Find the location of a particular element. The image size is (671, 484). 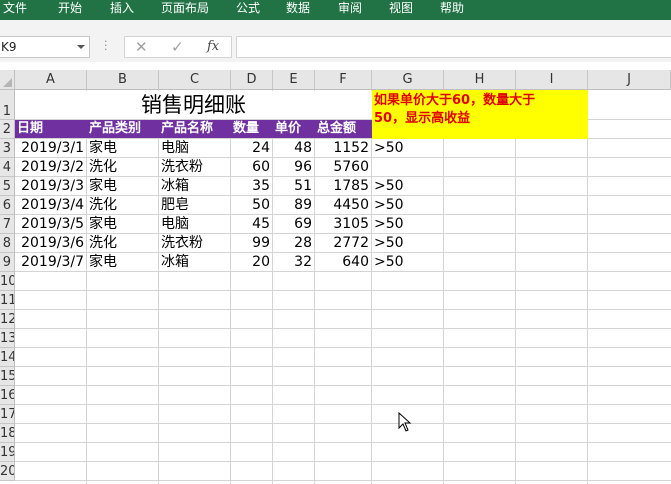

name-box: K9 is located at coordinates (45, 47).